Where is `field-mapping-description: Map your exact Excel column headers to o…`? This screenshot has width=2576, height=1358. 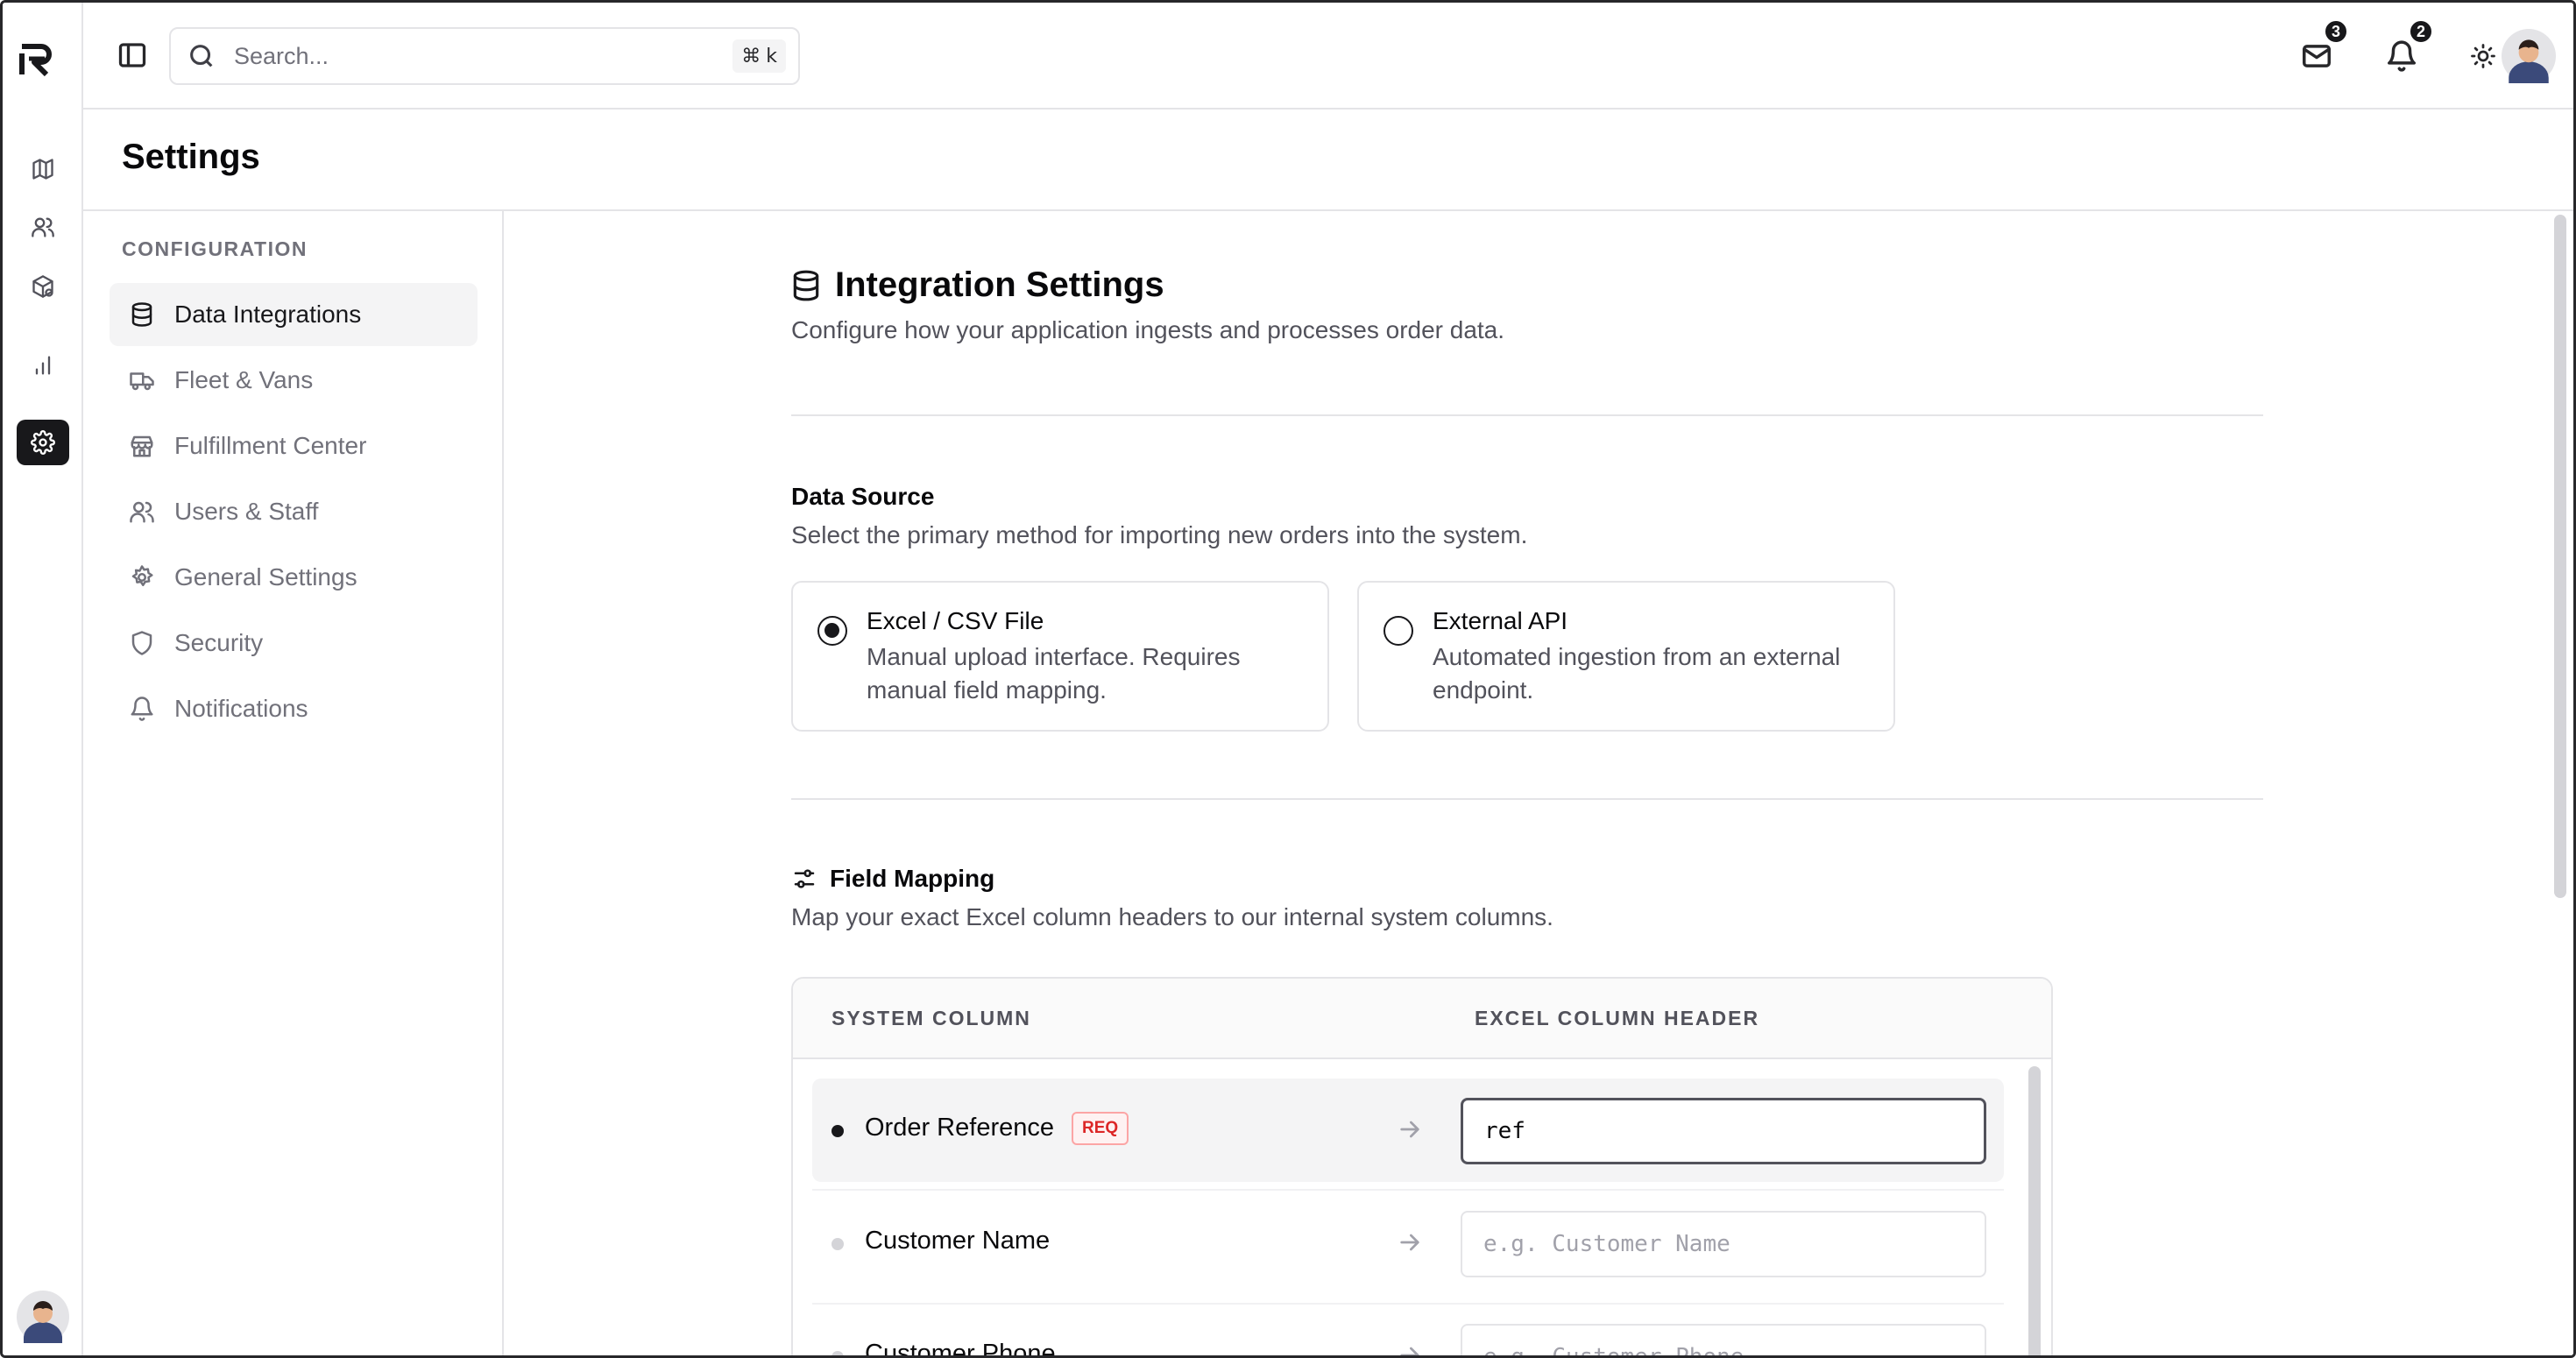
field-mapping-description: Map your exact Excel column headers to o… is located at coordinates (1172, 916).